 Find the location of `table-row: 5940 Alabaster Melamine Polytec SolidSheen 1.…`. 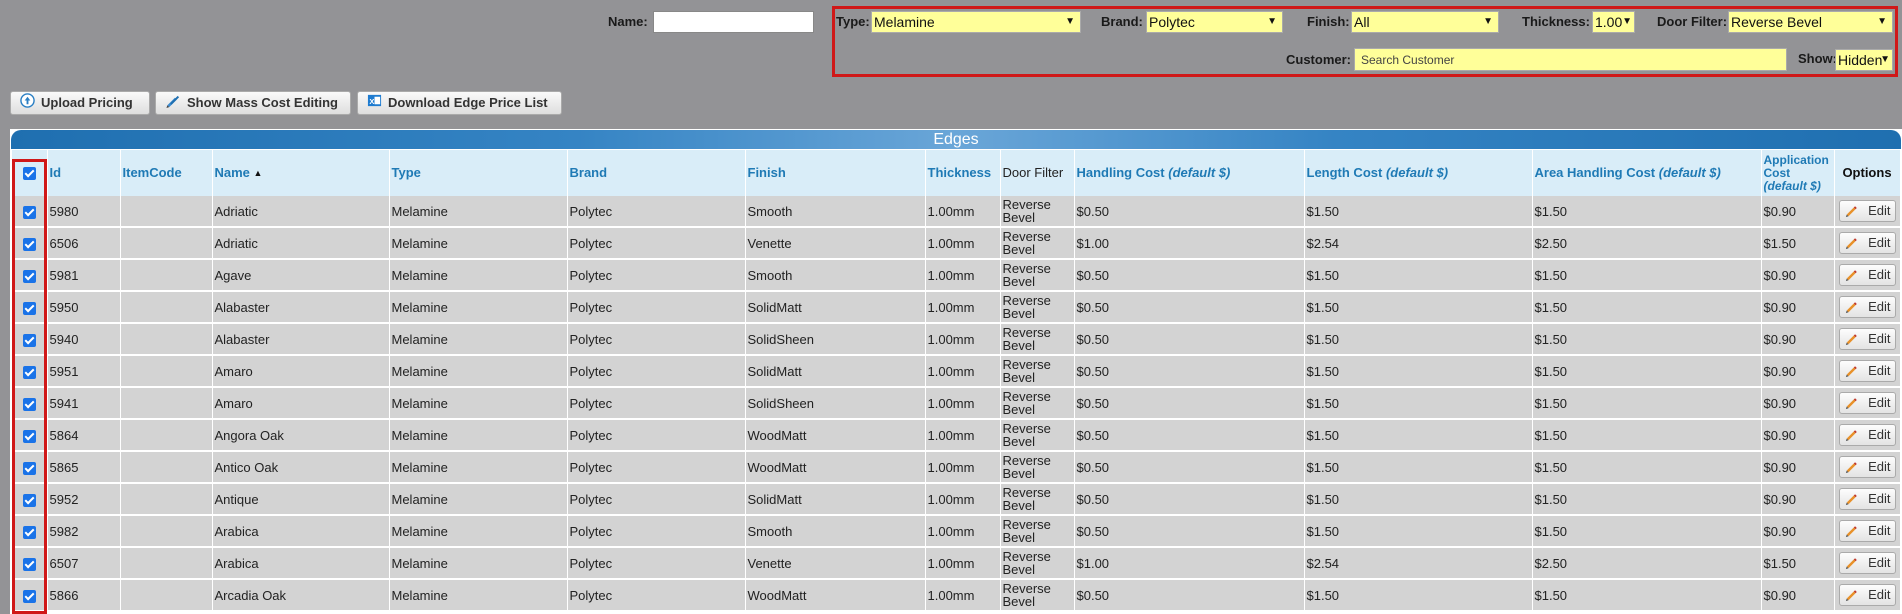

table-row: 5940 Alabaster Melamine Polytec SolidSheen 1.… is located at coordinates (956, 339).